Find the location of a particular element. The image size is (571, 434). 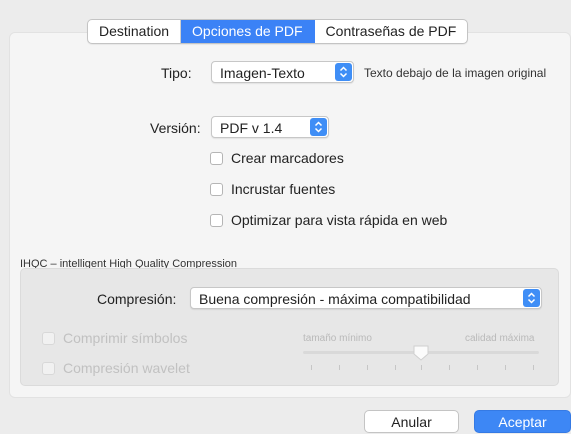

checkbox-incrustar-fuentes: Incrustar fuentes is located at coordinates (272, 189).